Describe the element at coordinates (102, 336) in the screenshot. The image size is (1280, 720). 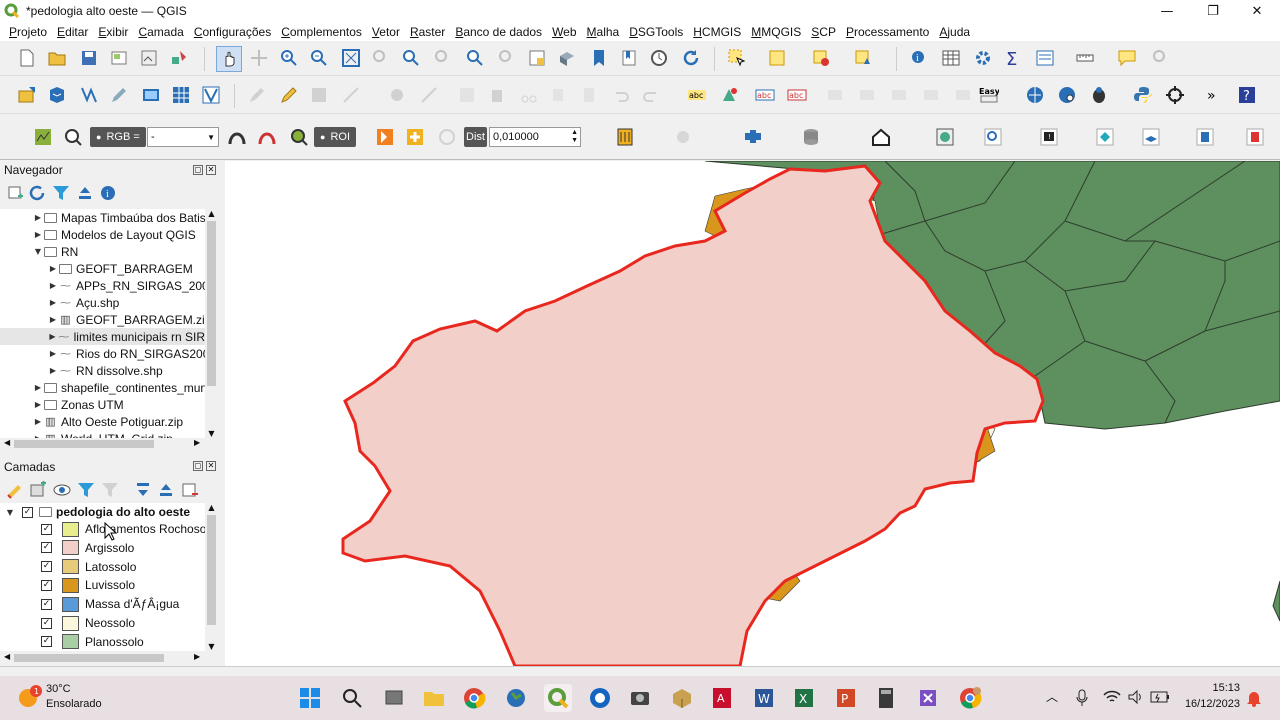
I see `navigator-item: ▶ ⁓ limites municipais rn SIR` at that location.